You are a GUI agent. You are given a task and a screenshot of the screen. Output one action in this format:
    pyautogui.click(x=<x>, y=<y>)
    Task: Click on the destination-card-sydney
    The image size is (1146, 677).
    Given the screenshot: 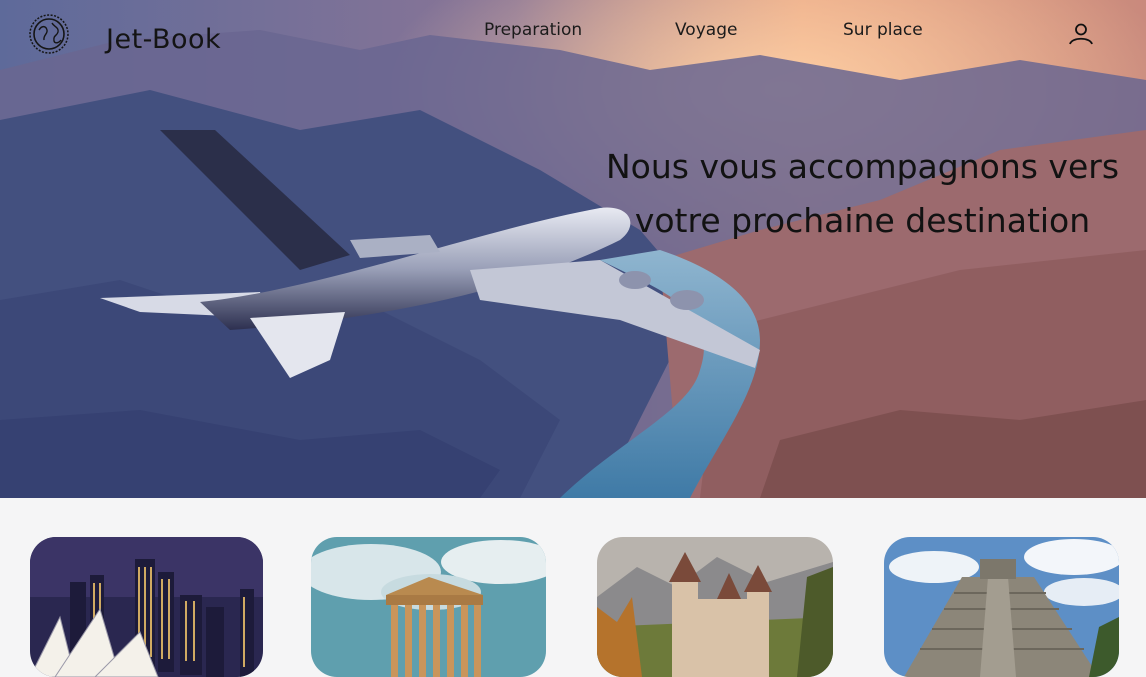 What is the action you would take?
    pyautogui.click(x=146, y=607)
    